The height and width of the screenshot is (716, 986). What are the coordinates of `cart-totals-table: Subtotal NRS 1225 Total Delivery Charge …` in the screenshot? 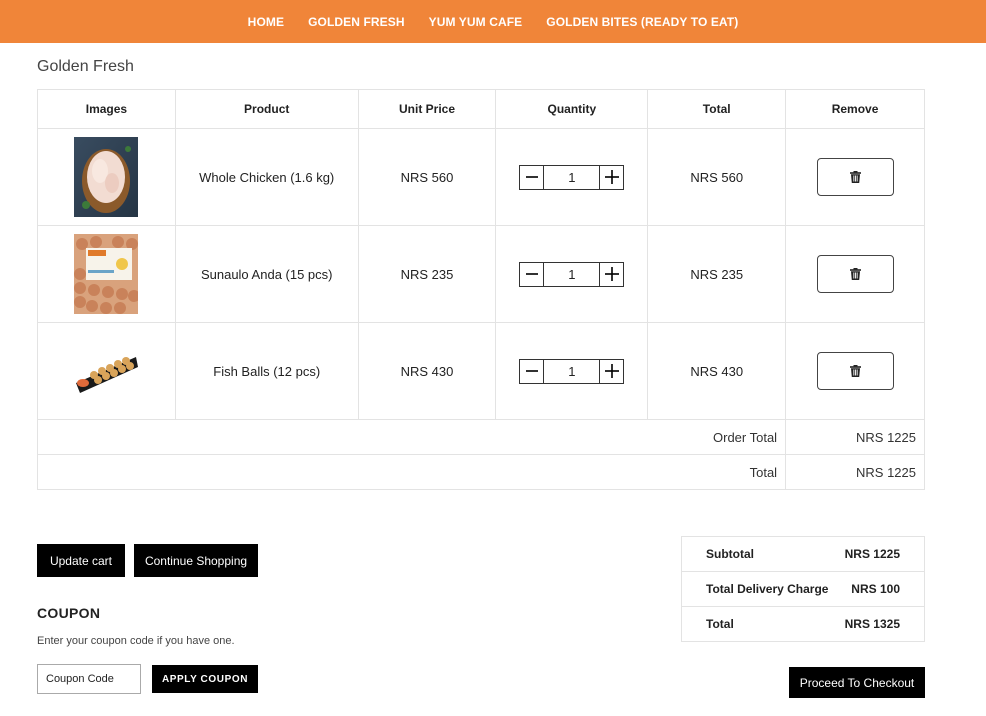 It's located at (802, 589).